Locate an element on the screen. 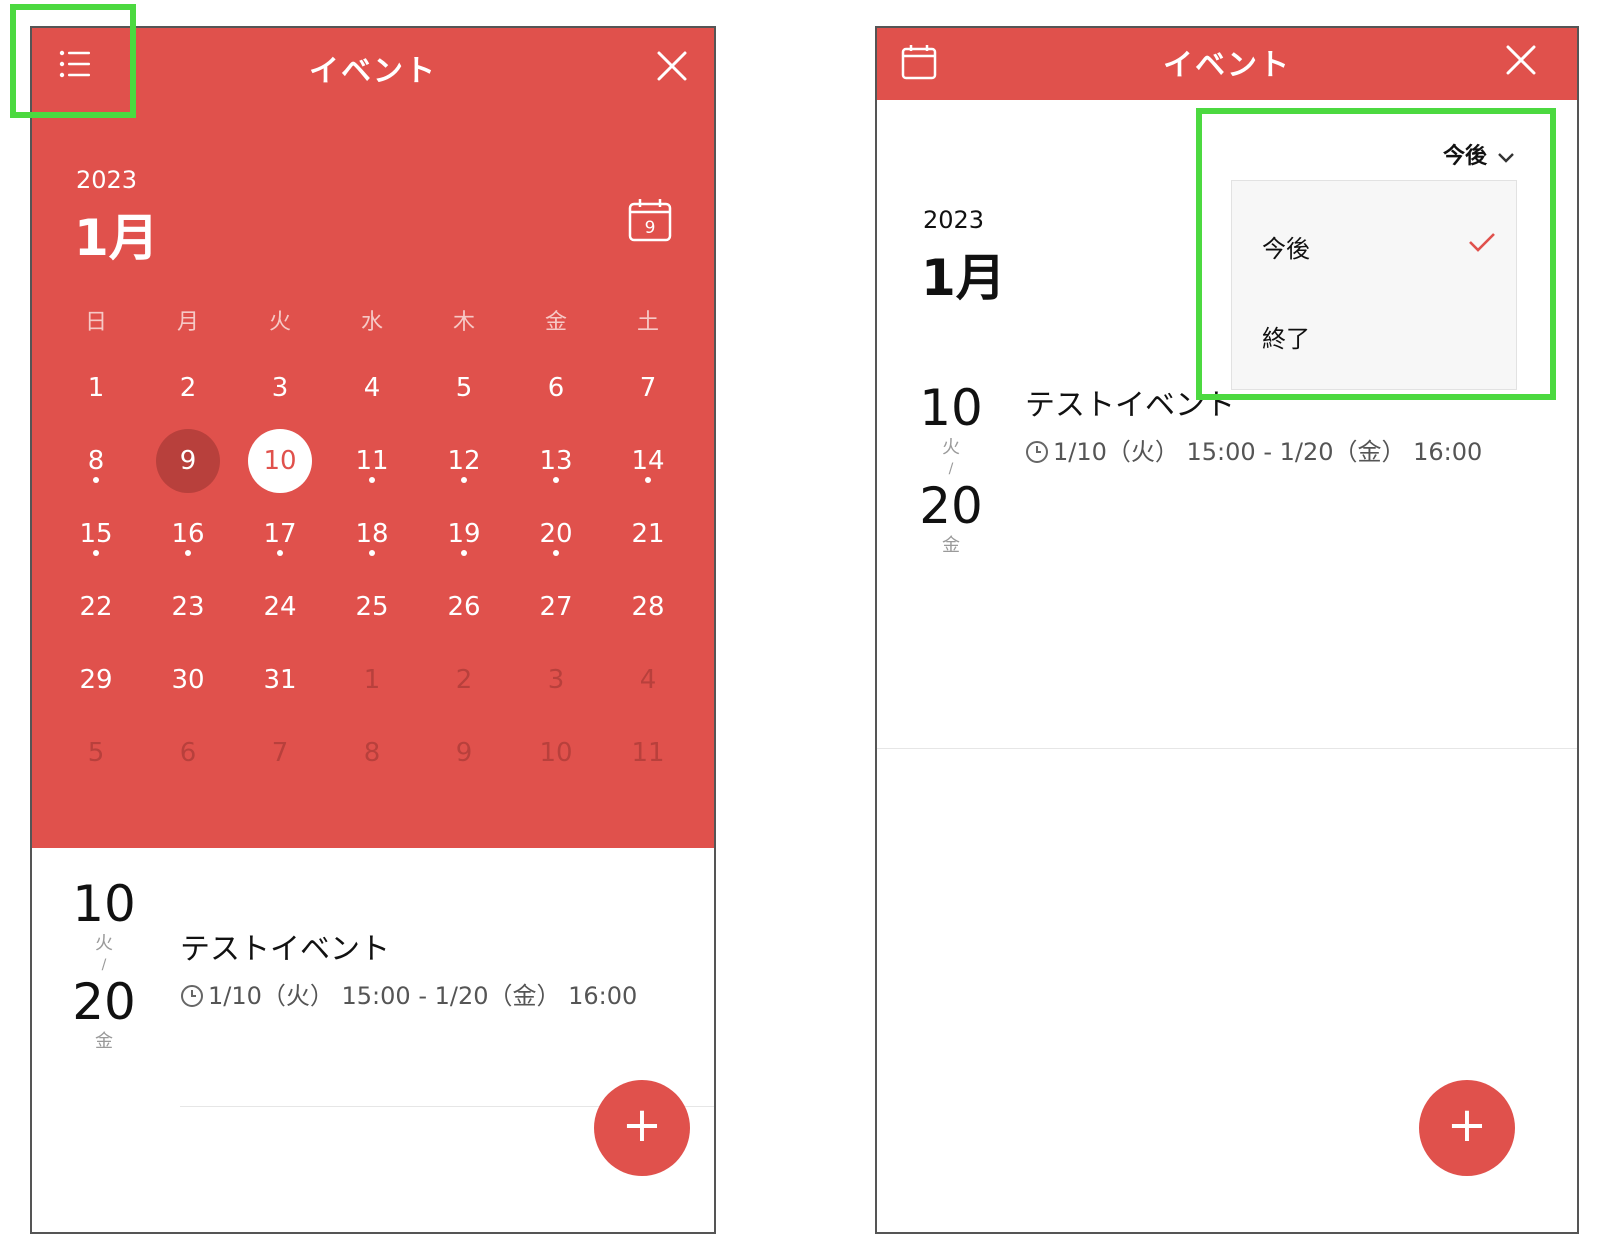  calendar-day: 22 is located at coordinates (96, 607).